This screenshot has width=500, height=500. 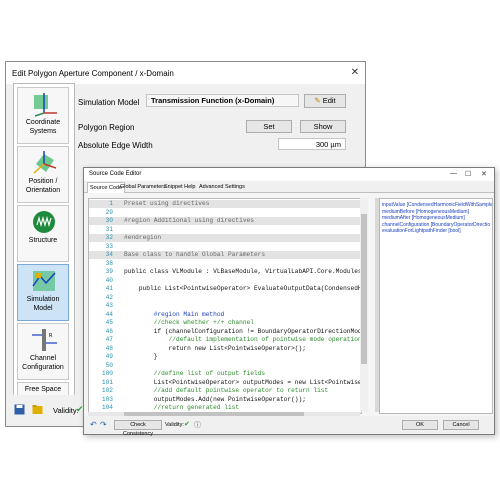 I want to click on polygon-region-label: Polygon Region, so click(x=106, y=127).